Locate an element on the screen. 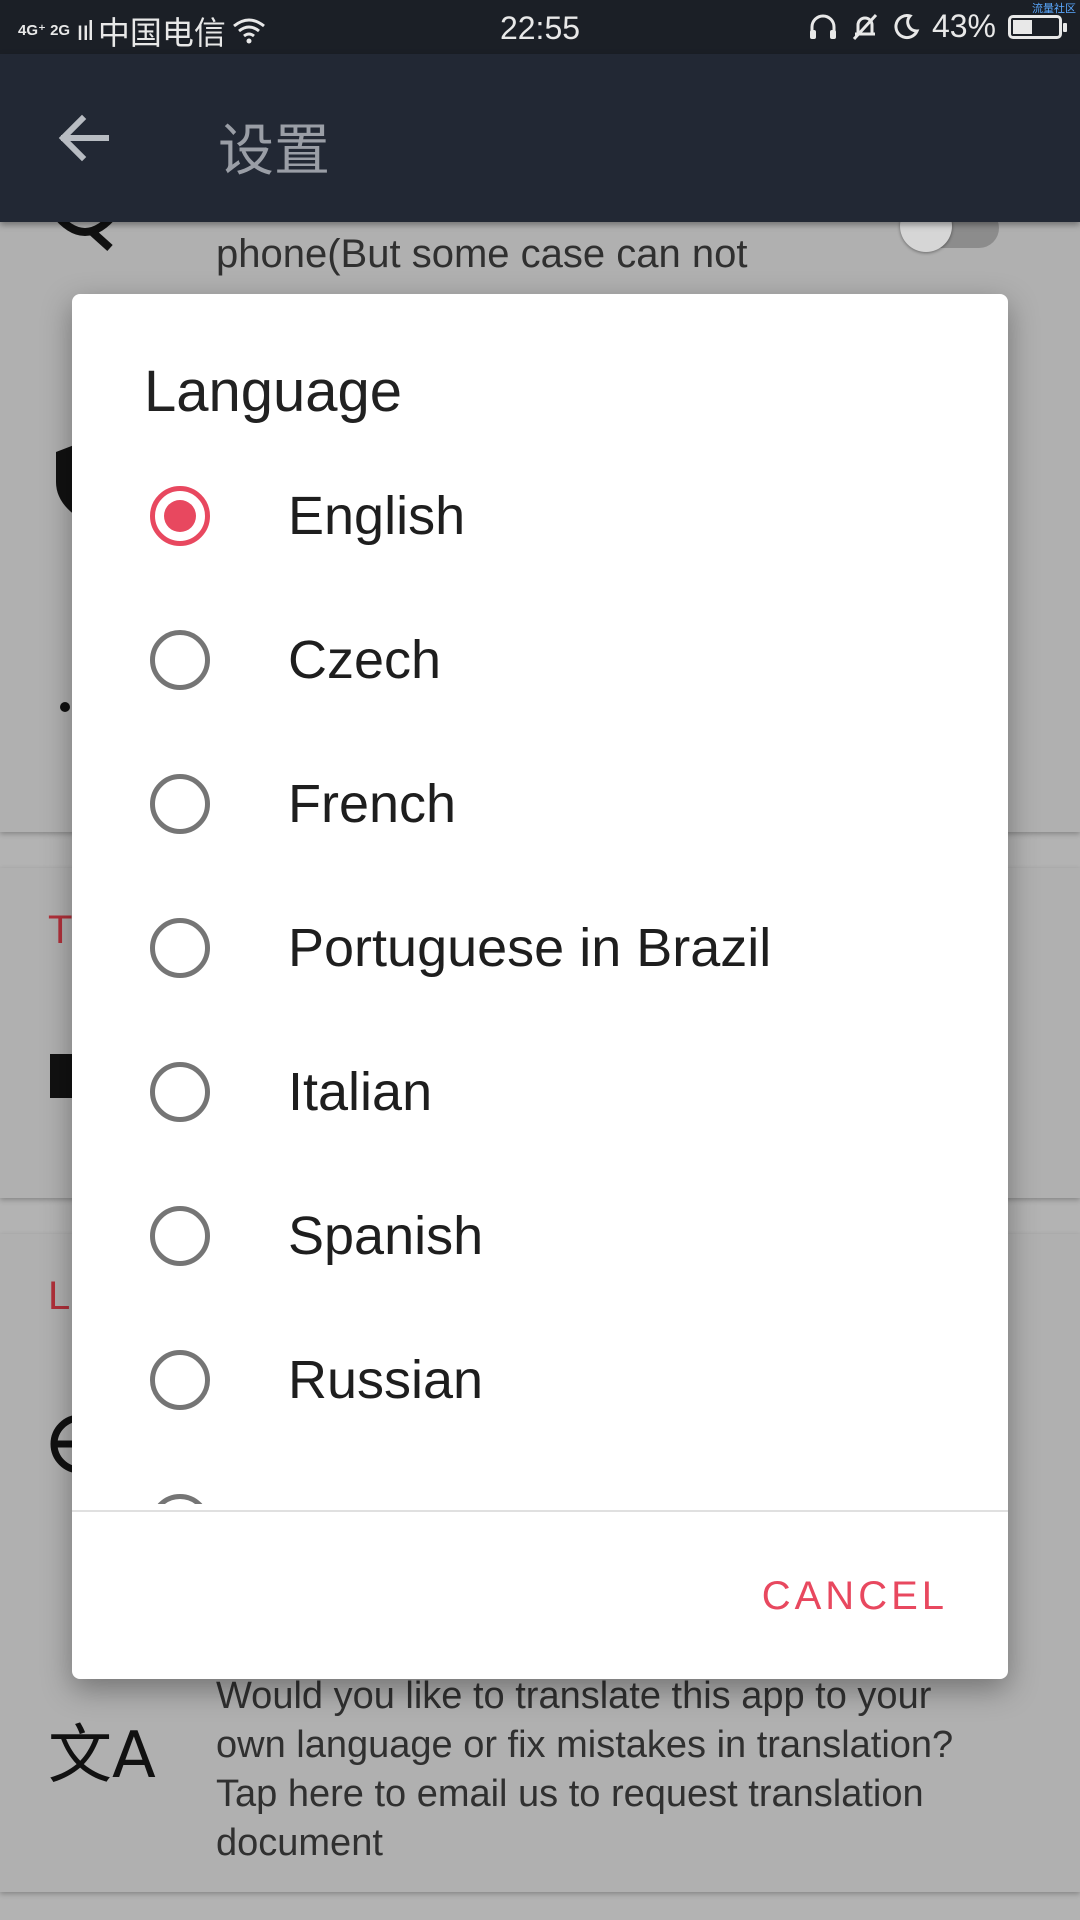 The image size is (1080, 1920). watermark: 流量社区 is located at coordinates (1054, 9).